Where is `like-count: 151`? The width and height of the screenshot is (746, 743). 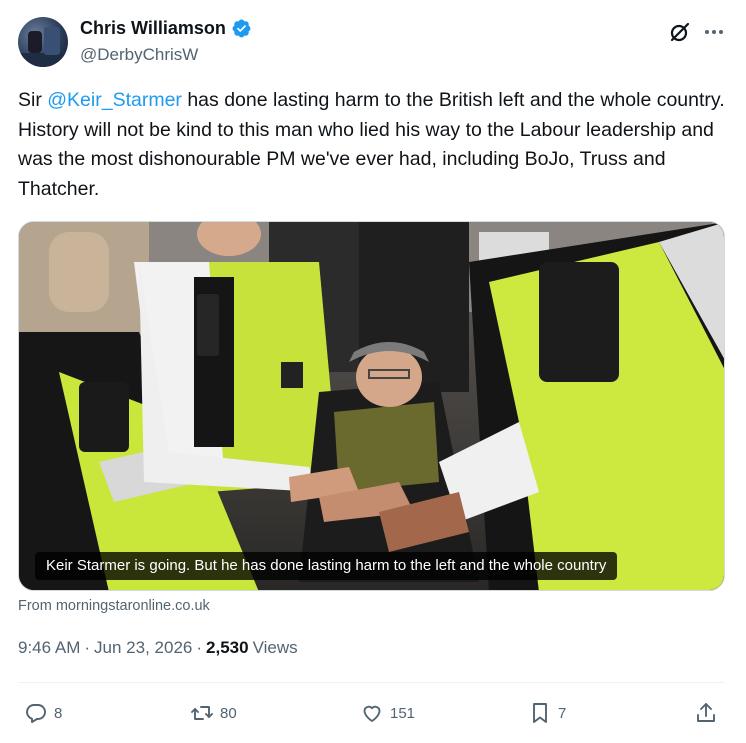
like-count: 151 is located at coordinates (403, 713).